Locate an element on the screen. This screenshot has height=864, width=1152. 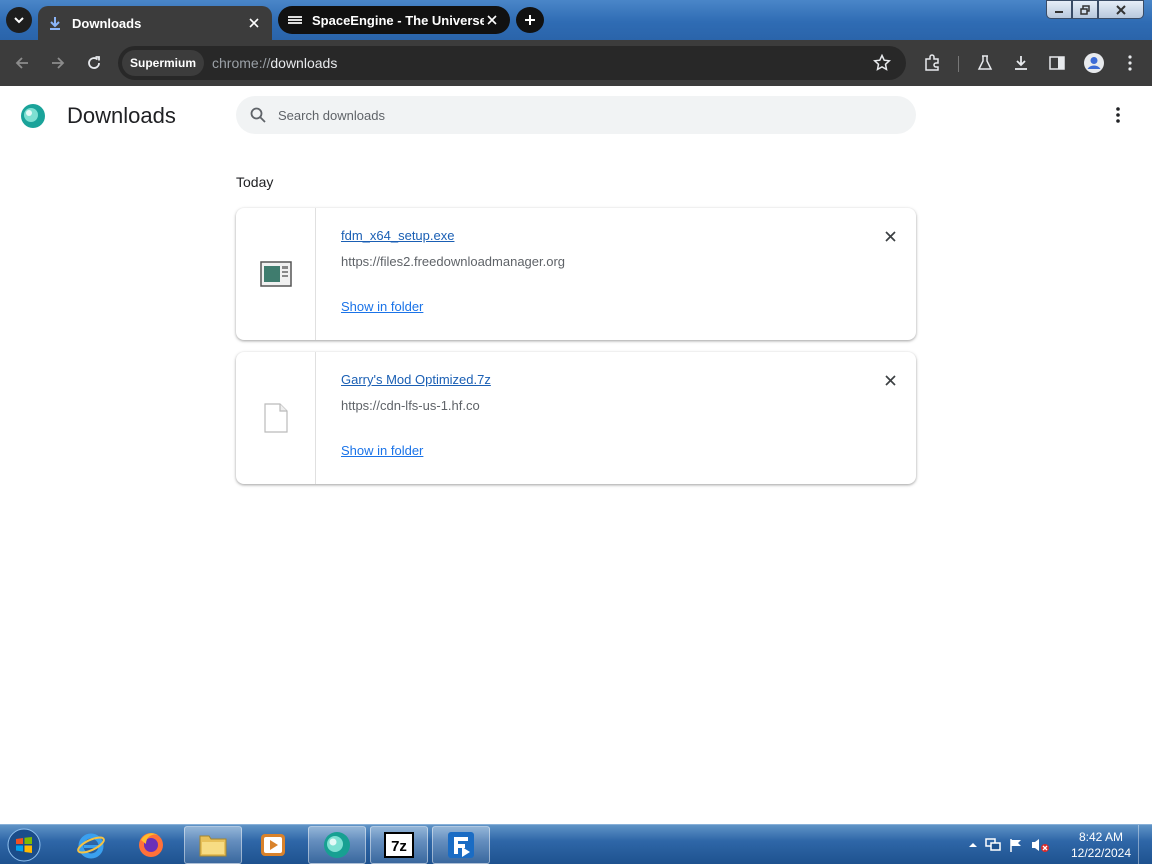
downloads-button is located at coordinates (1021, 63).